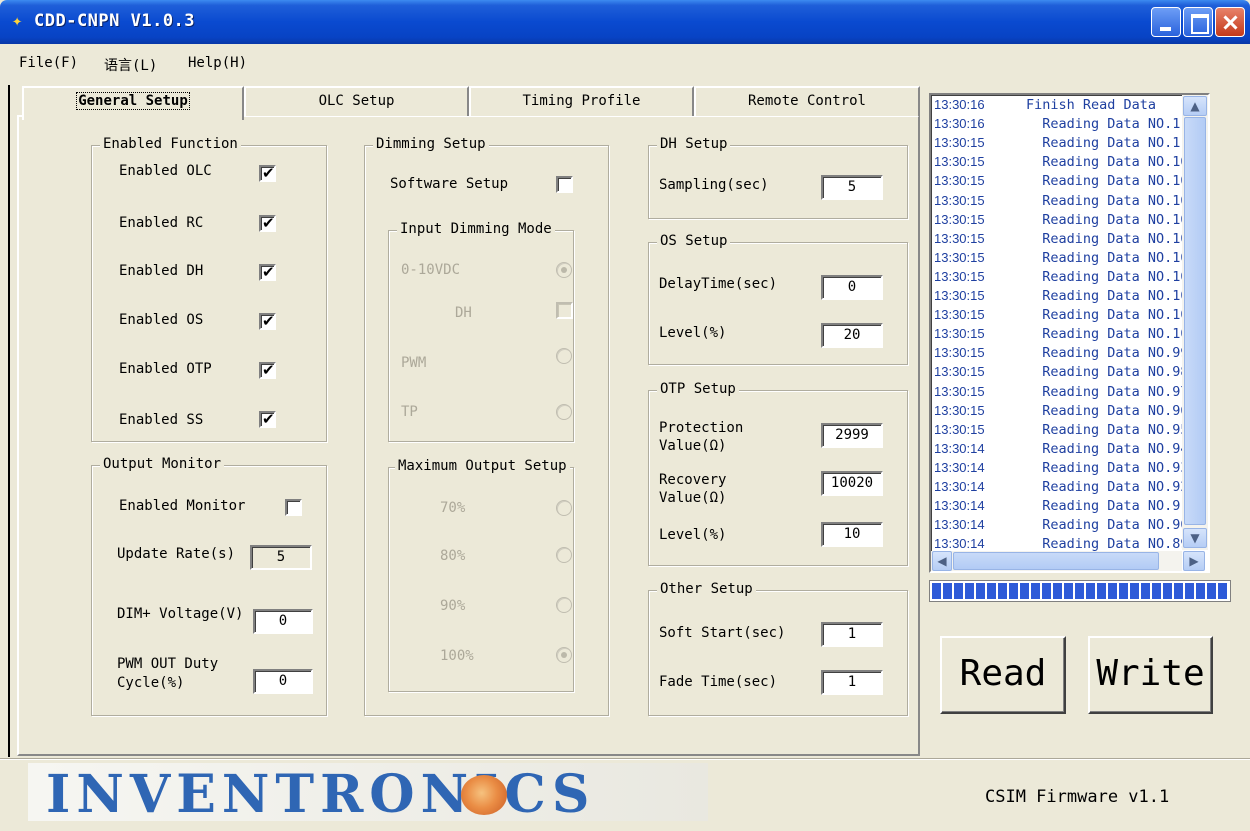 Image resolution: width=1250 pixels, height=831 pixels. Describe the element at coordinates (481, 575) in the screenshot. I see `maximum-output-group: Maximum Output Setup` at that location.